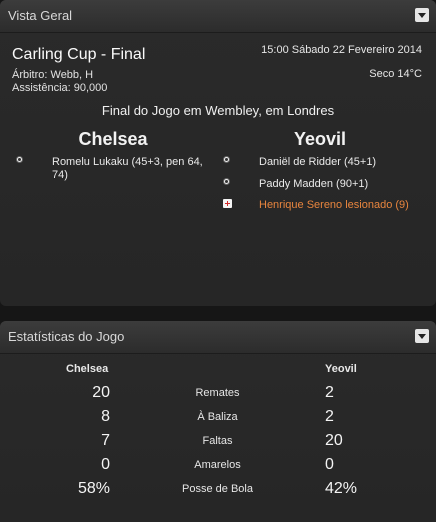 Image resolution: width=436 pixels, height=522 pixels. Describe the element at coordinates (66, 336) in the screenshot. I see `stats-title: Estatísticas do Jogo` at that location.